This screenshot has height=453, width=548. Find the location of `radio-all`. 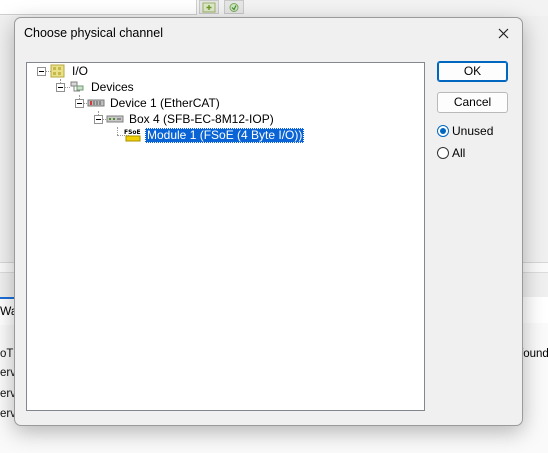

radio-all is located at coordinates (443, 153).